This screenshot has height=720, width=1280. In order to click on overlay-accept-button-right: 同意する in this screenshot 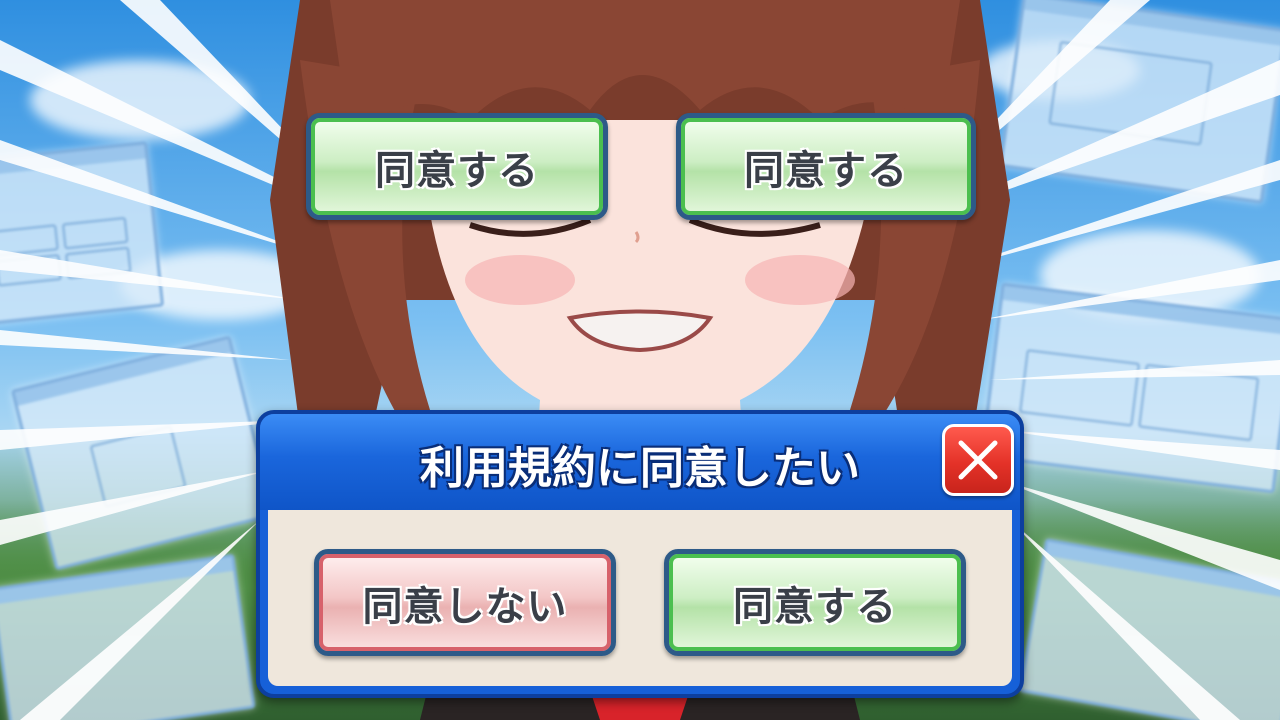, I will do `click(826, 166)`.